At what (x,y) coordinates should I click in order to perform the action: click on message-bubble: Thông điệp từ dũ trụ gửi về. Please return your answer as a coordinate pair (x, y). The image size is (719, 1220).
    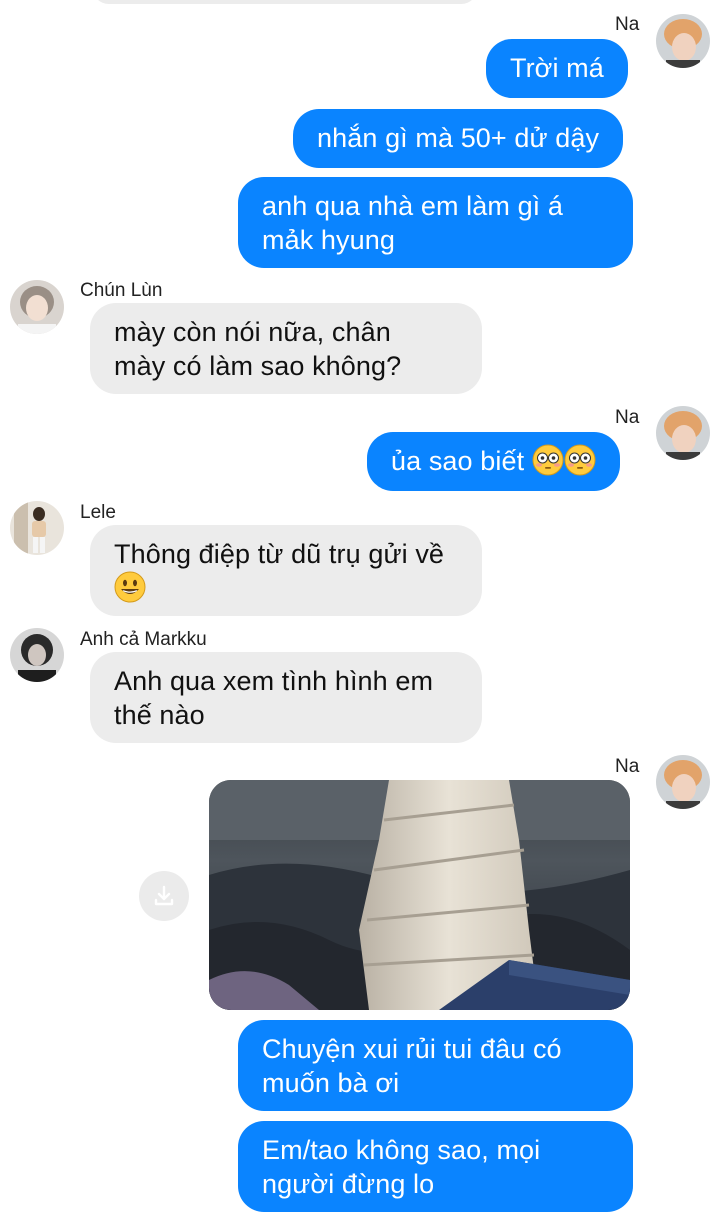
    Looking at the image, I should click on (286, 570).